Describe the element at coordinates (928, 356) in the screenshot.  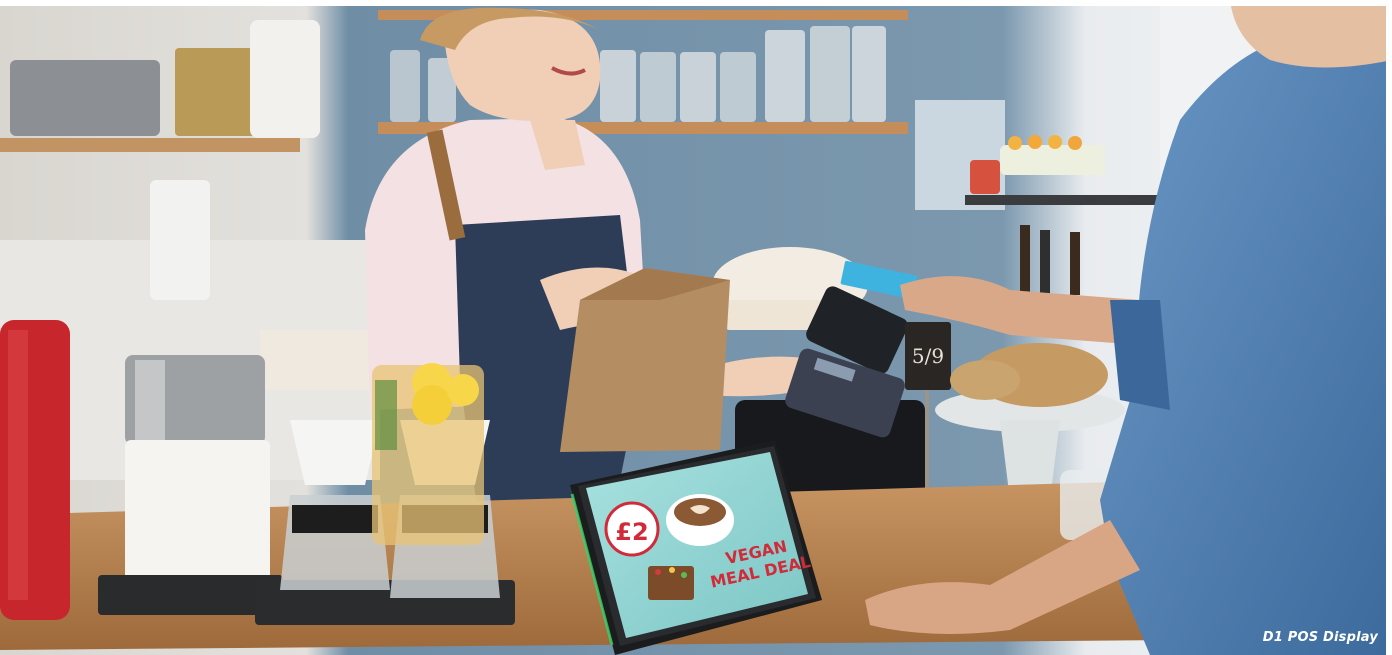
I see `price-tag-text: 5/9` at that location.